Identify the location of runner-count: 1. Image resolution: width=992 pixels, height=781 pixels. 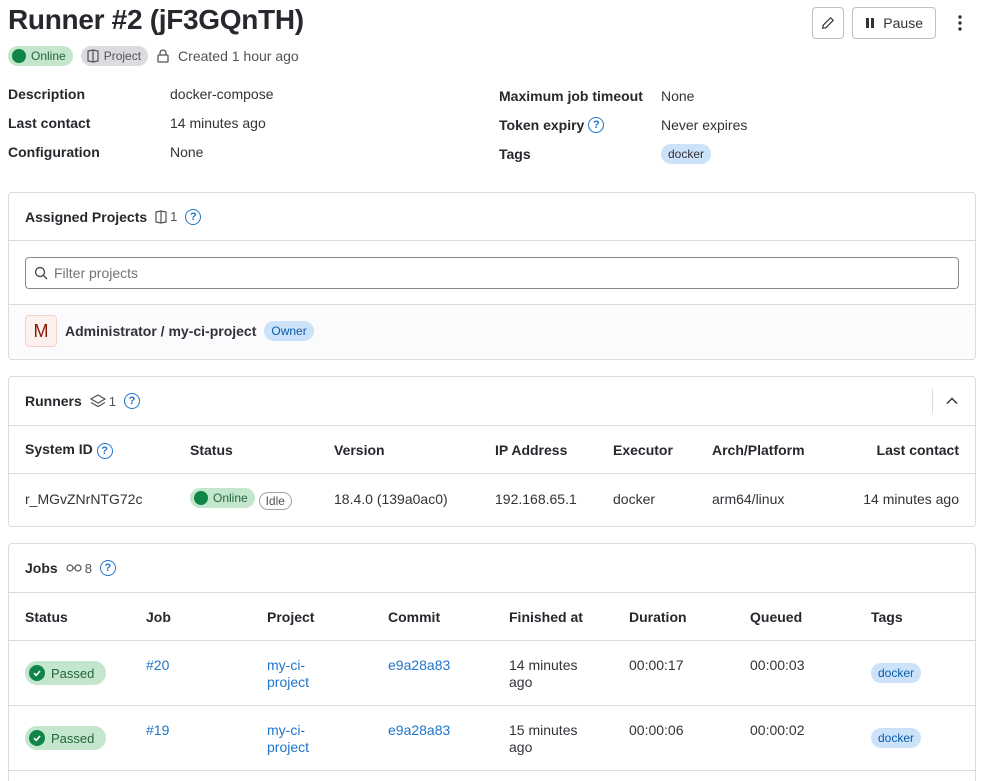
(102, 401).